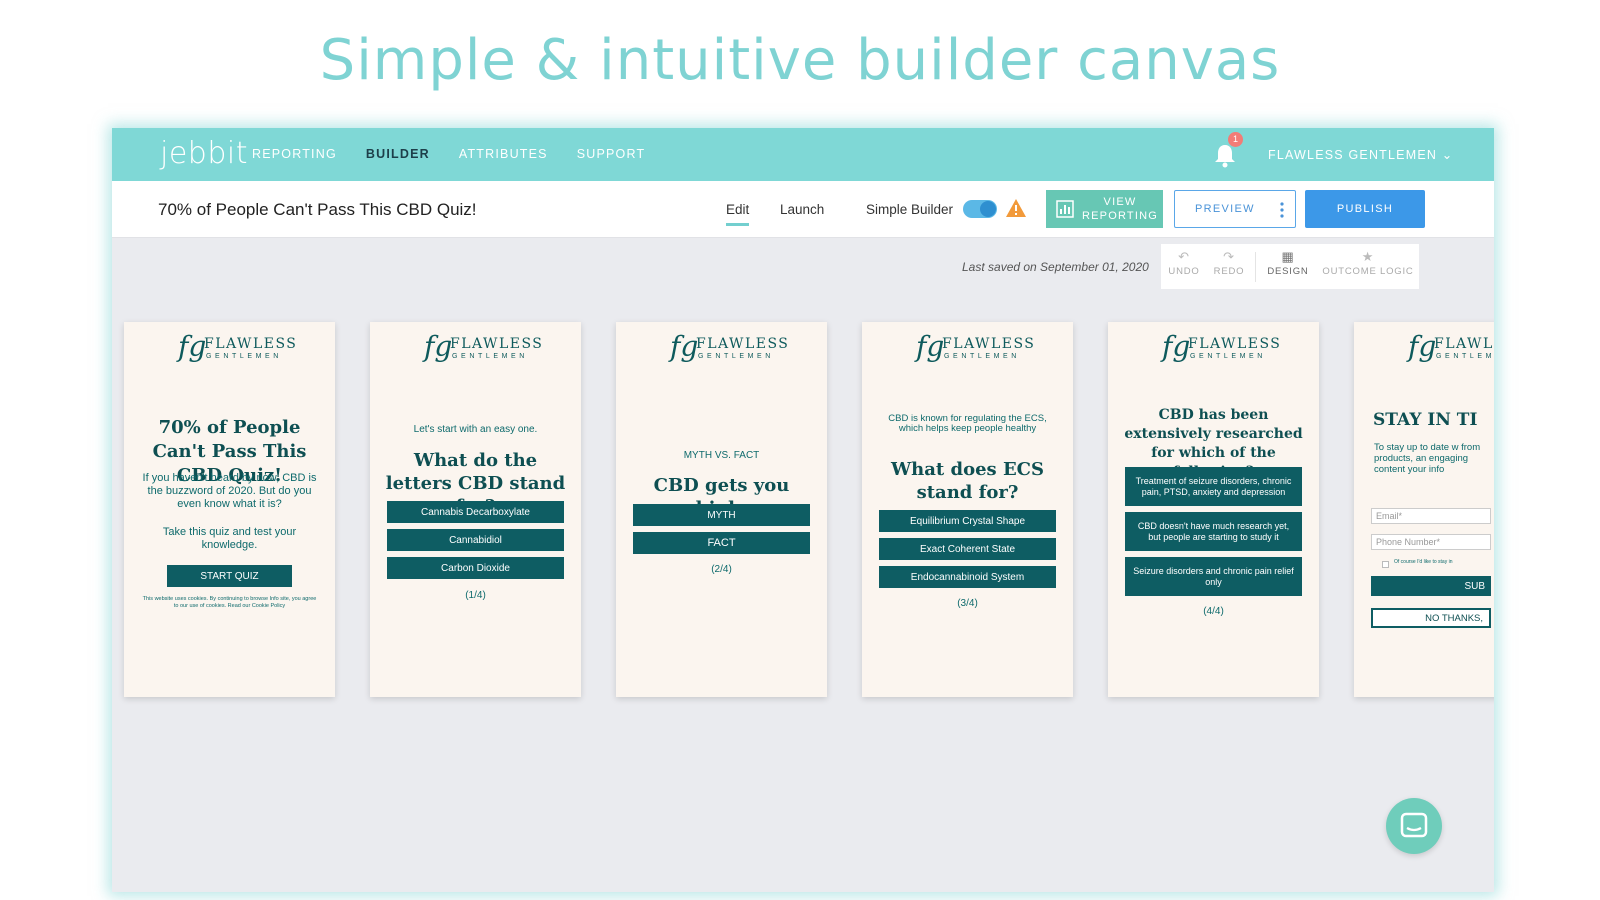 The height and width of the screenshot is (900, 1600). I want to click on question-progress: (1/4), so click(475, 595).